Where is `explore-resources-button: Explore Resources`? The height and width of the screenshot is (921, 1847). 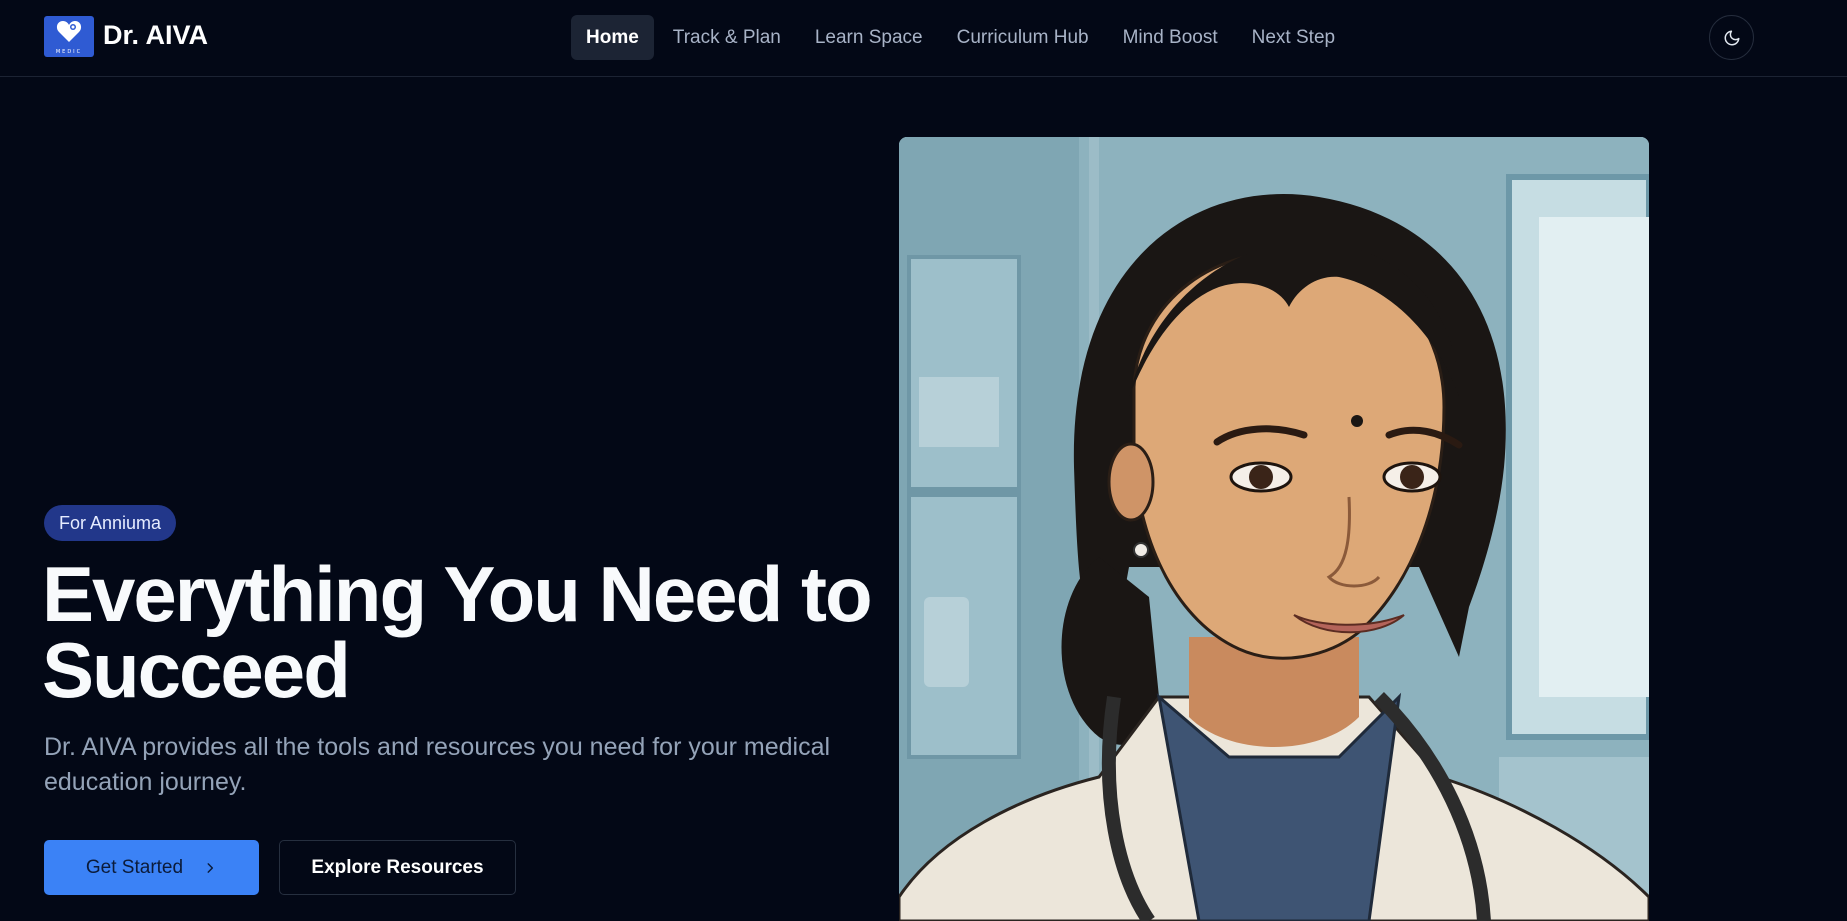 explore-resources-button: Explore Resources is located at coordinates (397, 867).